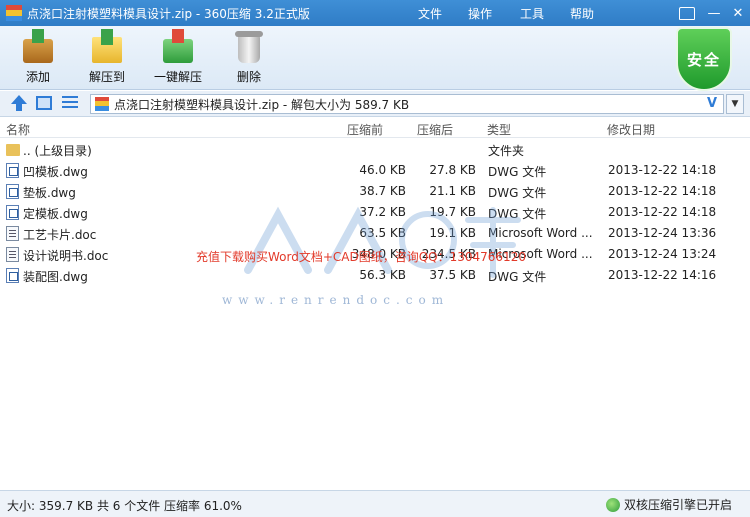 The height and width of the screenshot is (517, 750). What do you see at coordinates (499, 129) in the screenshot?
I see `column-type: 类型` at bounding box center [499, 129].